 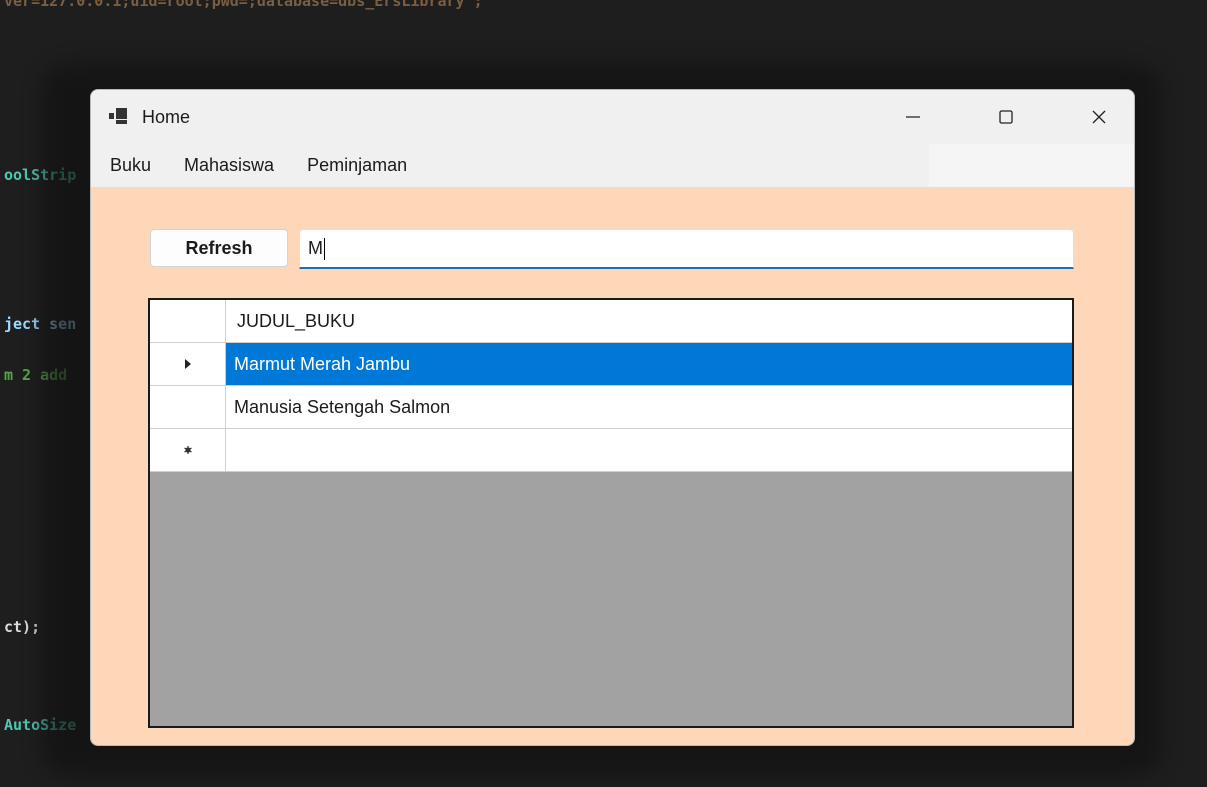 I want to click on grid-header-row: JUDUL_BUKU, so click(x=611, y=321).